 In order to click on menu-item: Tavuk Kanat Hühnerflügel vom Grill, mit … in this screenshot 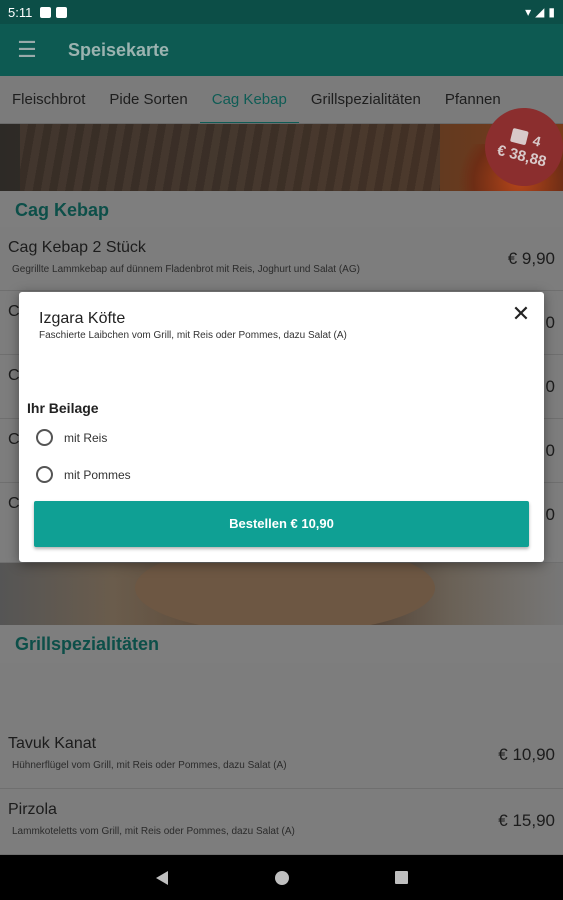, I will do `click(281, 756)`.